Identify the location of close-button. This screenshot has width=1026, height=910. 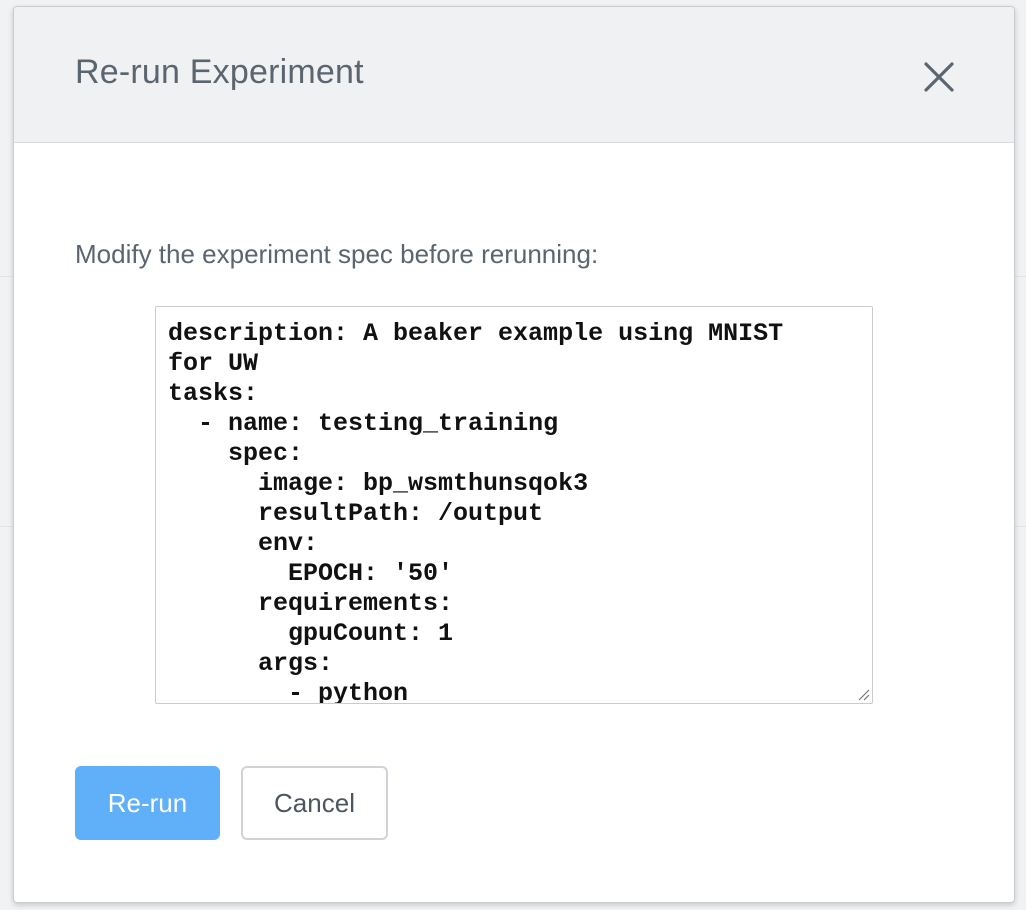
(939, 77).